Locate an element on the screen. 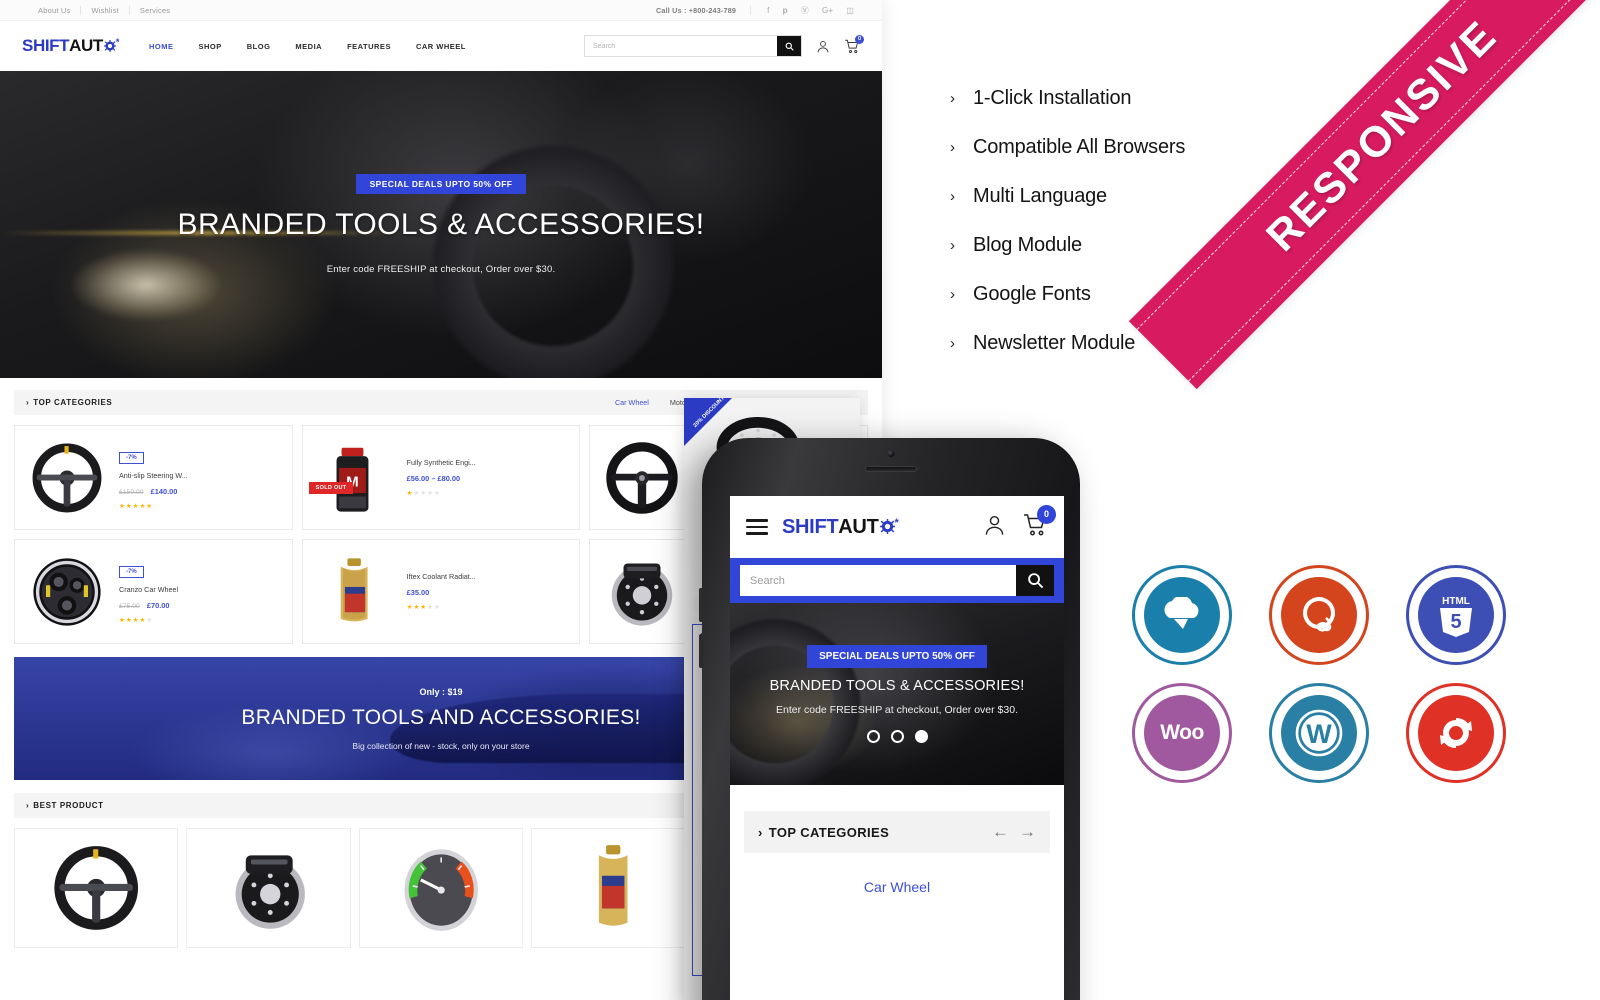 The width and height of the screenshot is (1600, 1000). slider-dot-3-active is located at coordinates (921, 736).